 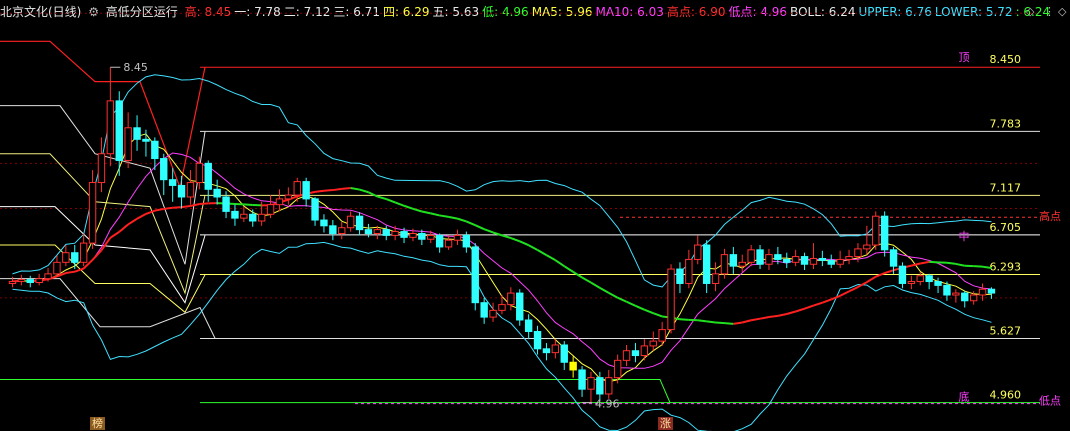 What do you see at coordinates (1006, 187) in the screenshot?
I see `level-label-2: 7.117` at bounding box center [1006, 187].